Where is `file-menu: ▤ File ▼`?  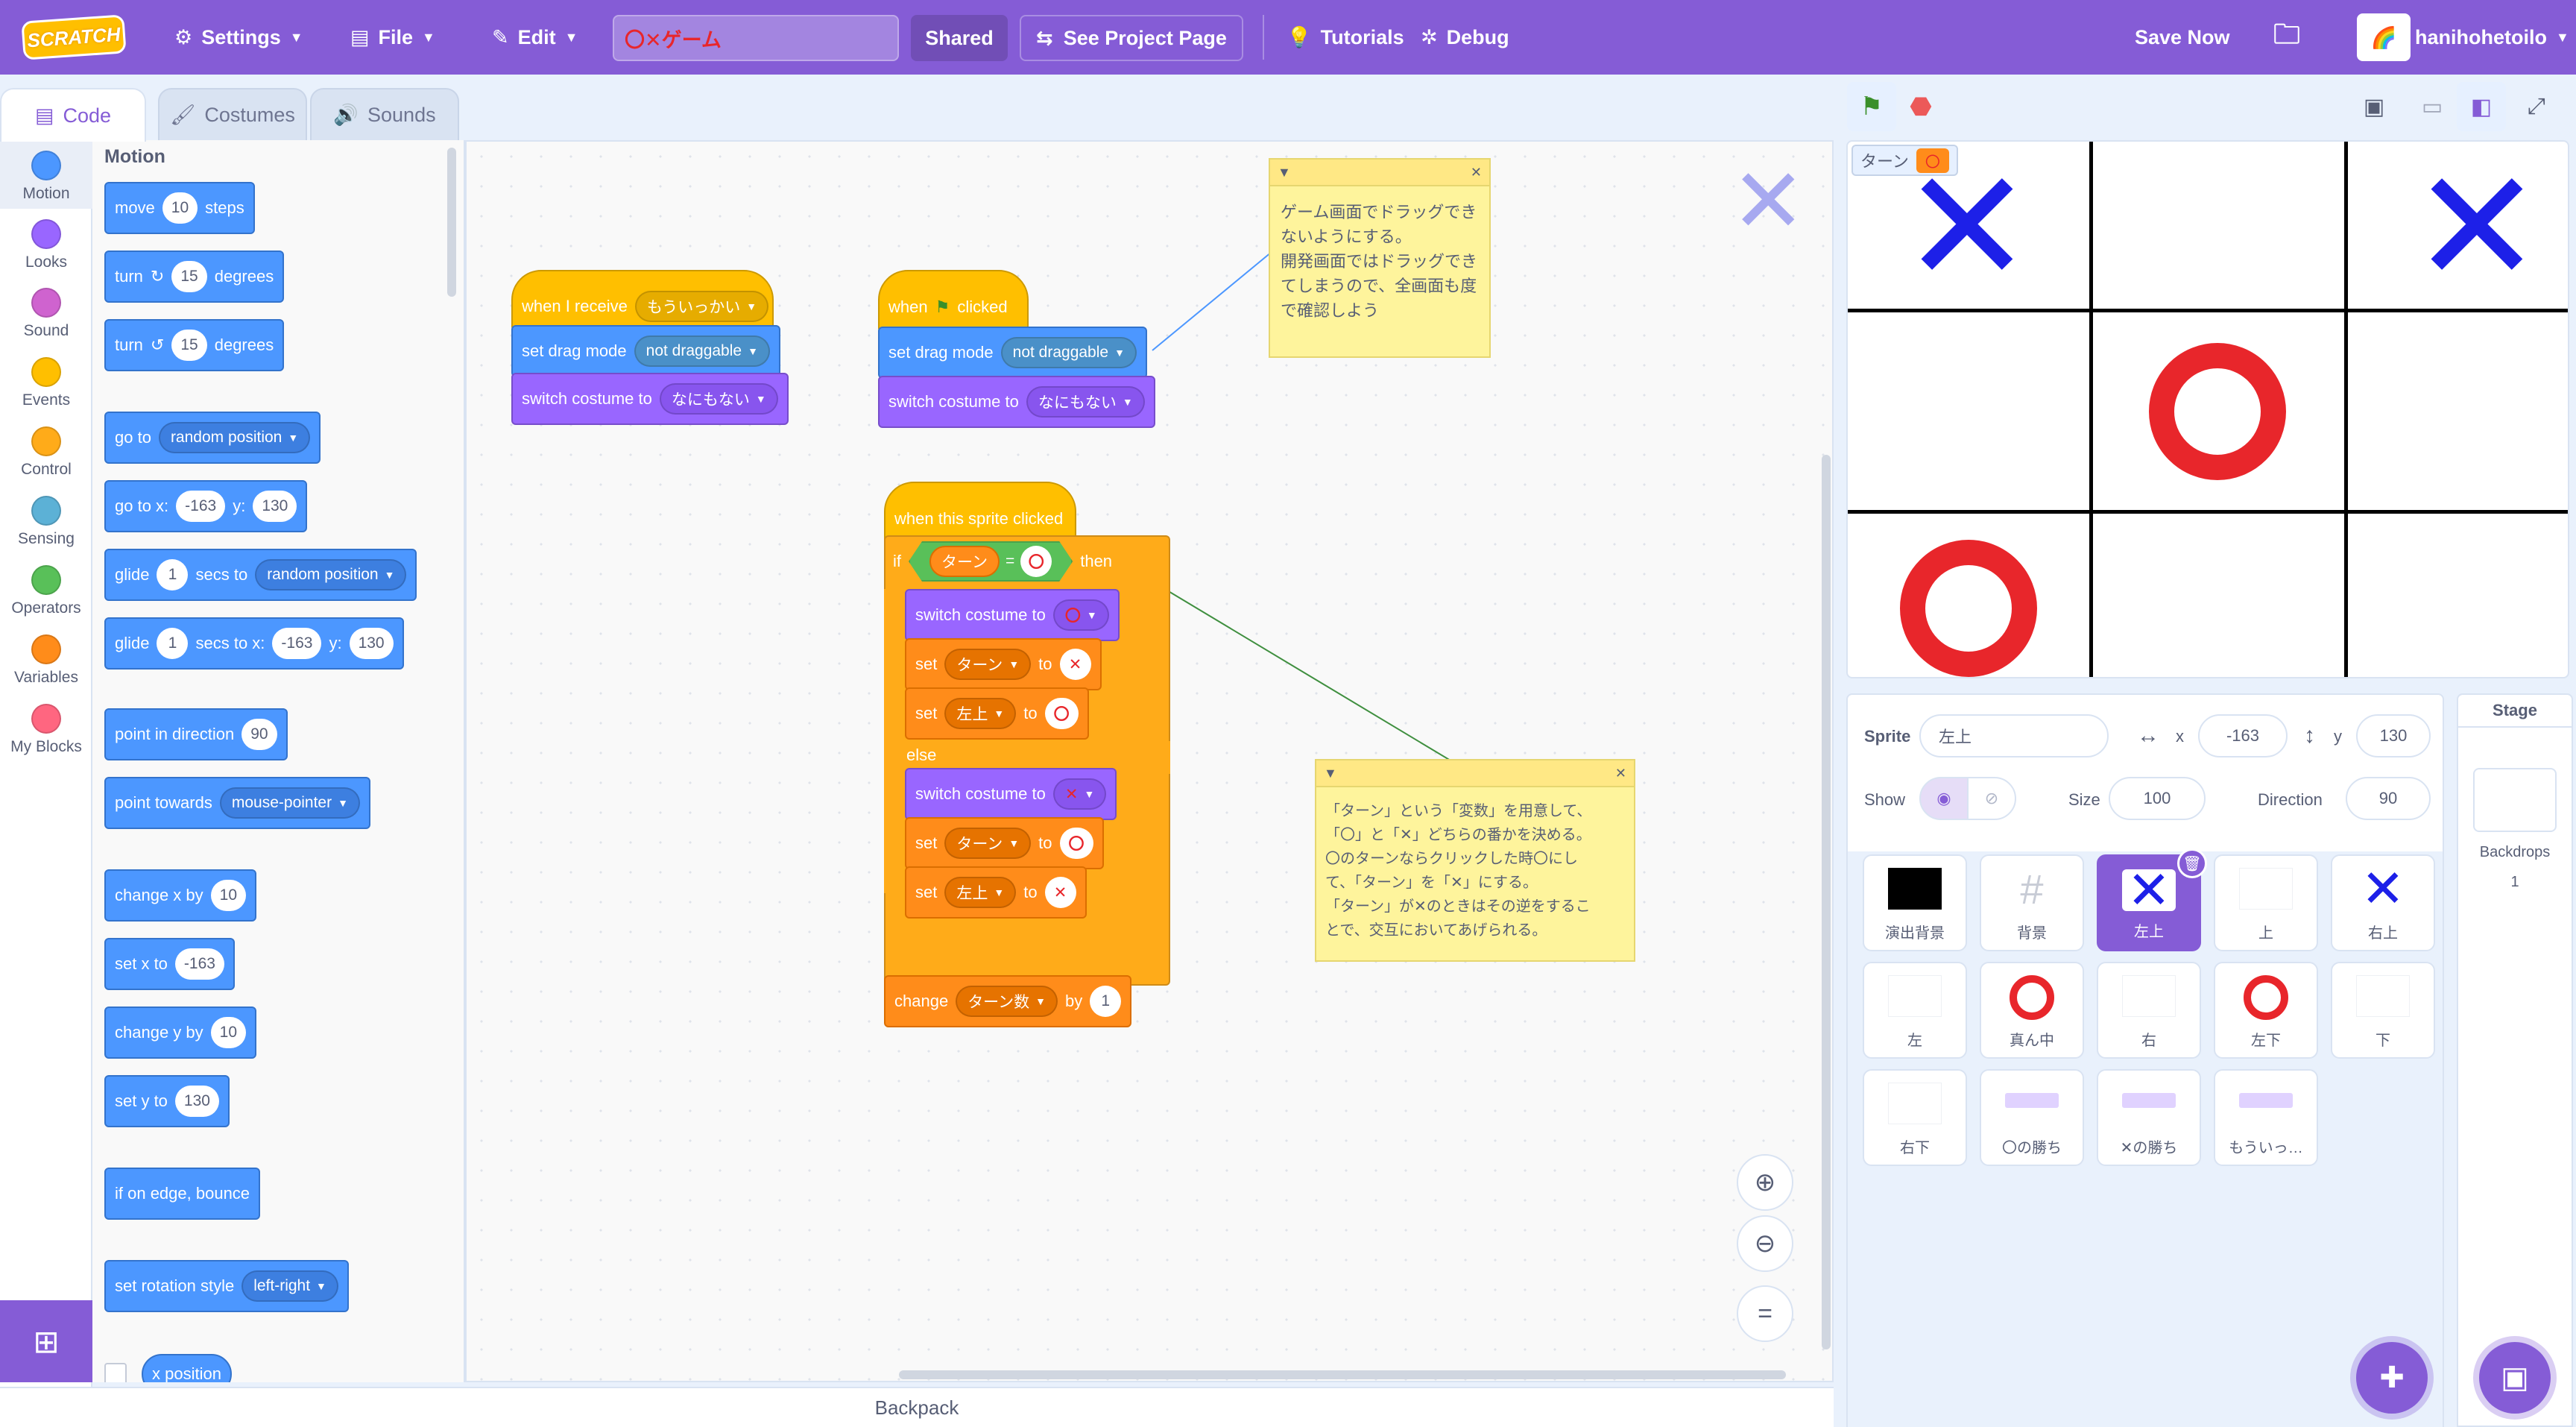
file-menu: ▤ File ▼ is located at coordinates (392, 38).